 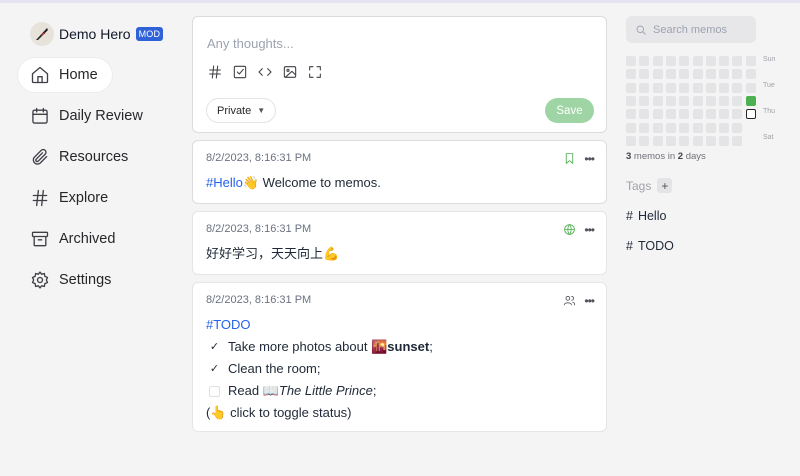 I want to click on nav-item-archived: Archived, so click(x=73, y=239).